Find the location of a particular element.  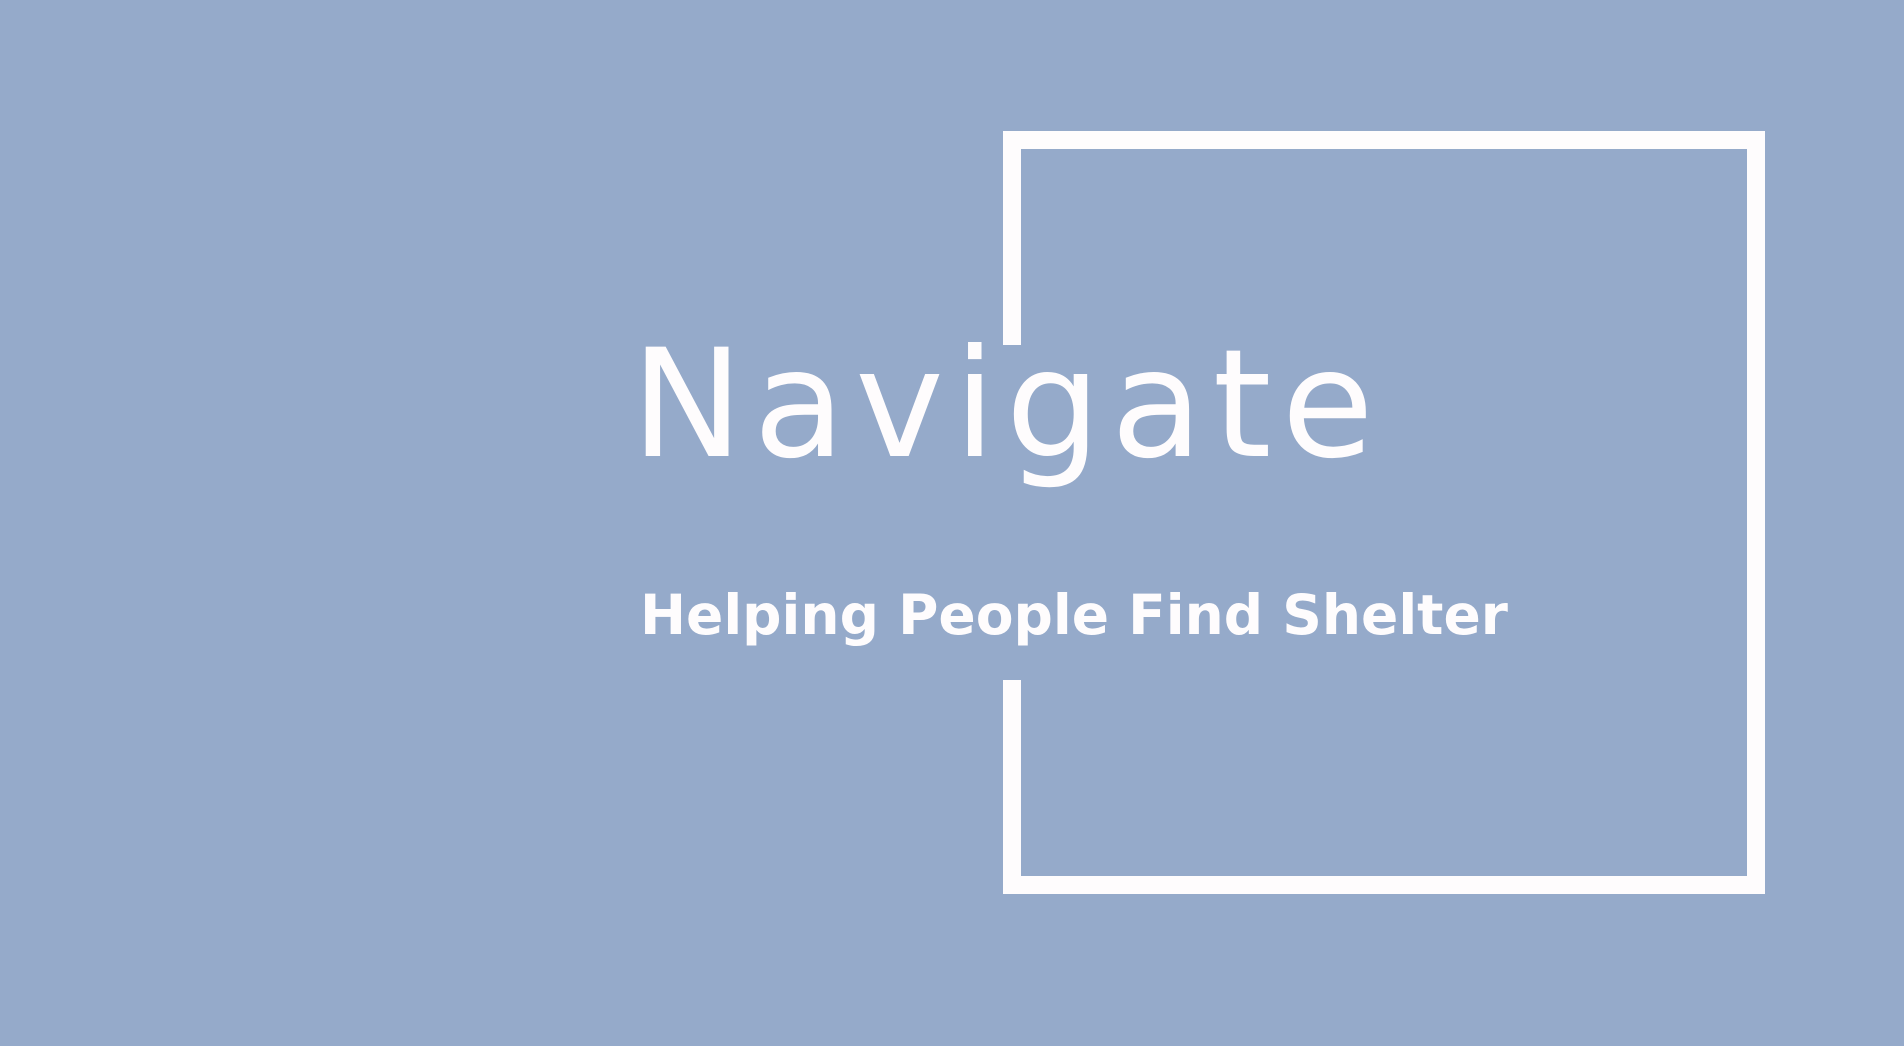

frame-left-lower-edge is located at coordinates (1012, 787).